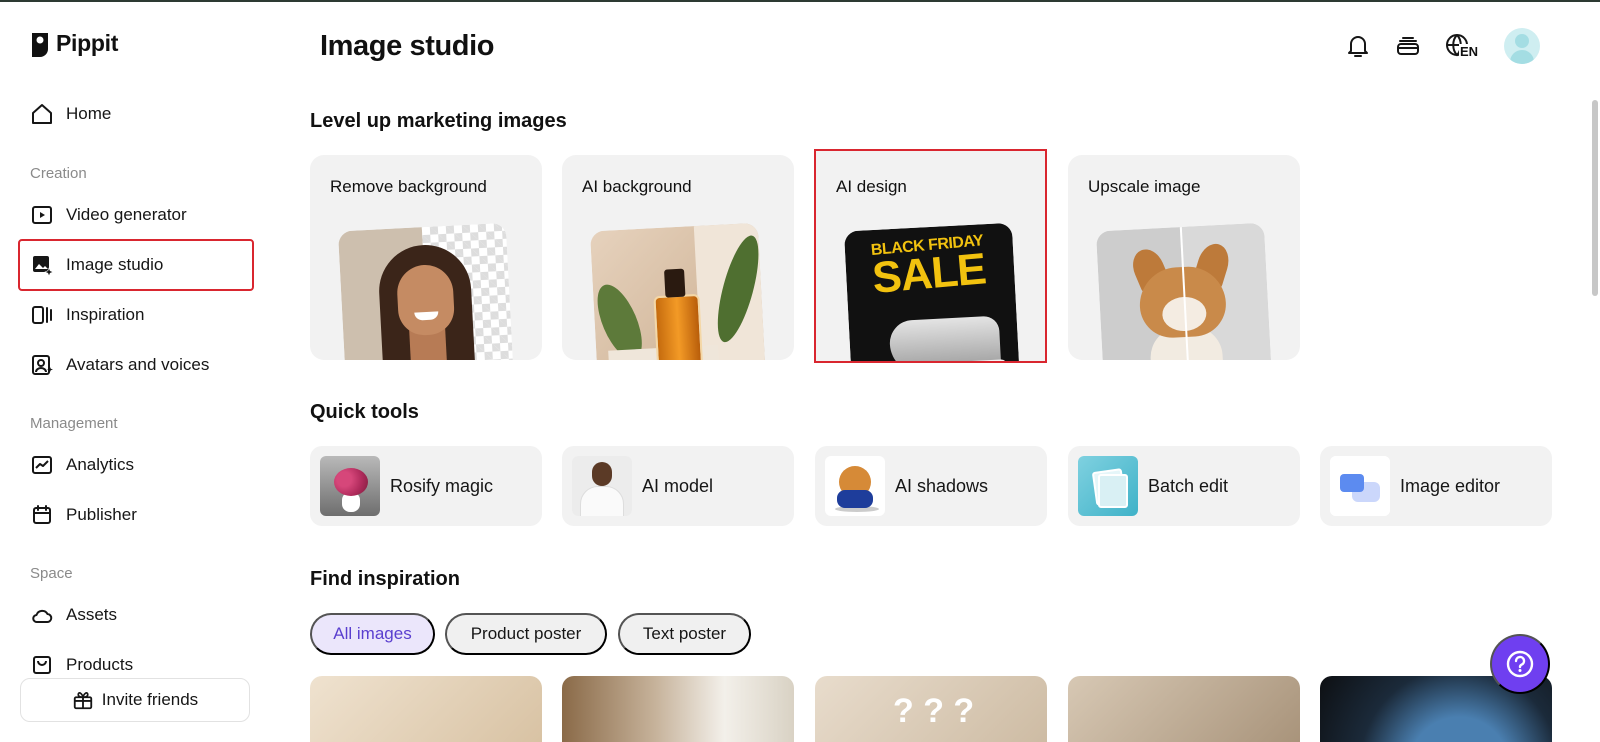 This screenshot has height=742, width=1600. What do you see at coordinates (942, 486) in the screenshot?
I see `tool-label: AI shadows` at bounding box center [942, 486].